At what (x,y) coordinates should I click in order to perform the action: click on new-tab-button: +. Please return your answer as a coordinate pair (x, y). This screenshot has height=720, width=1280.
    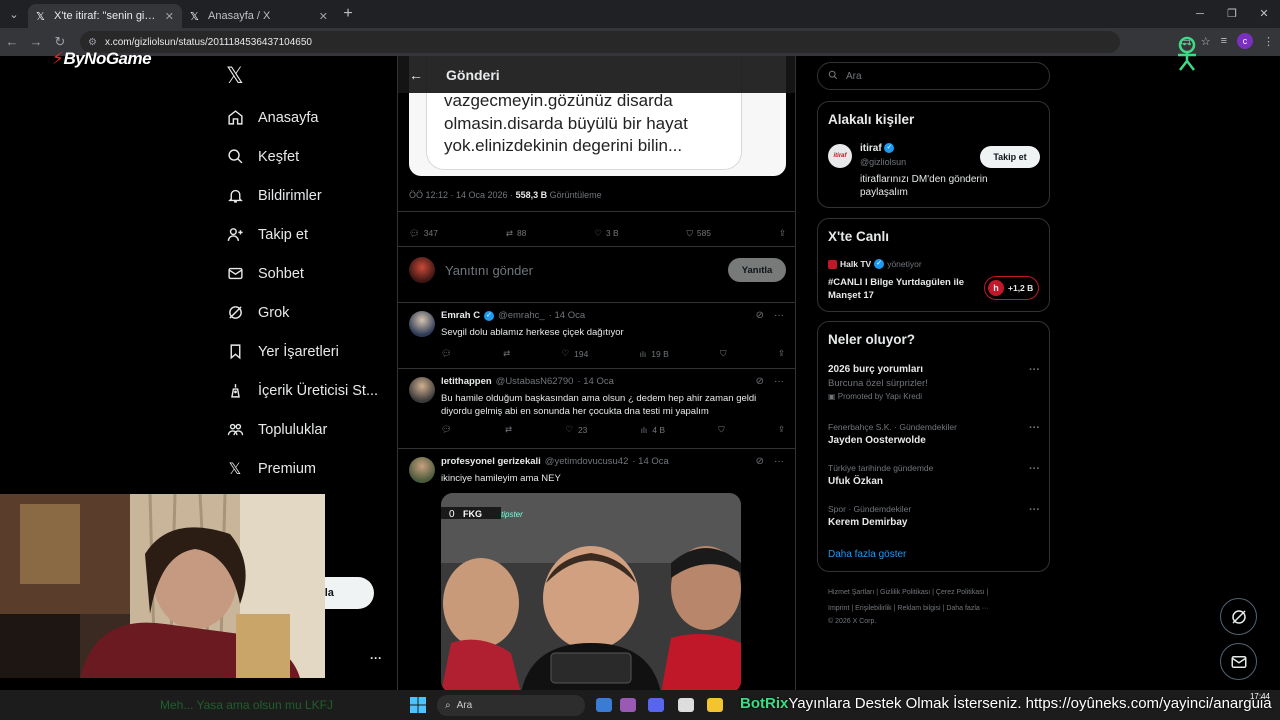
    Looking at the image, I should click on (348, 14).